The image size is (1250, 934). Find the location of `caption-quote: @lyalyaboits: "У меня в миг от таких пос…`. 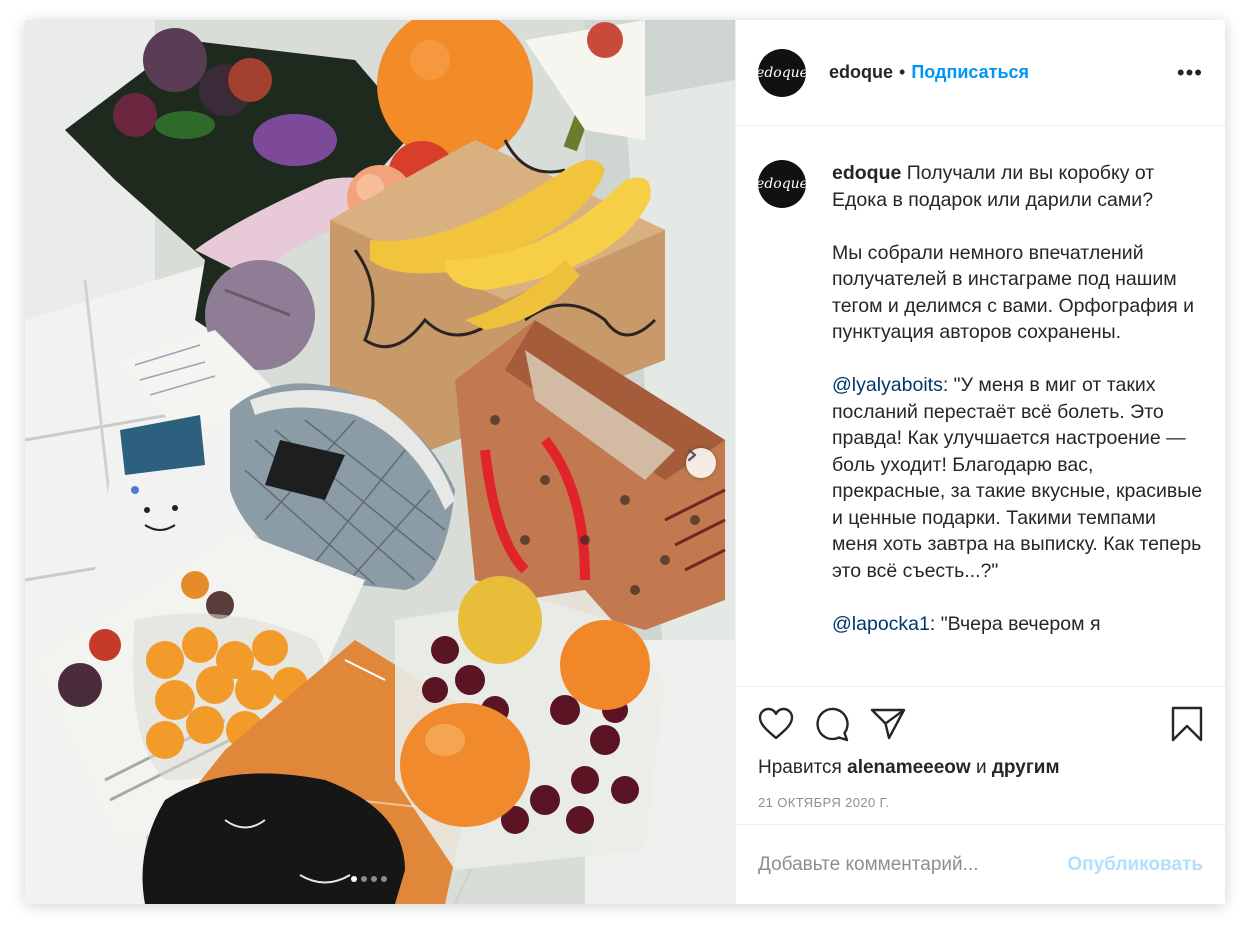

caption-quote: @lyalyaboits: "У меня в миг от таких пос… is located at coordinates (1017, 478).